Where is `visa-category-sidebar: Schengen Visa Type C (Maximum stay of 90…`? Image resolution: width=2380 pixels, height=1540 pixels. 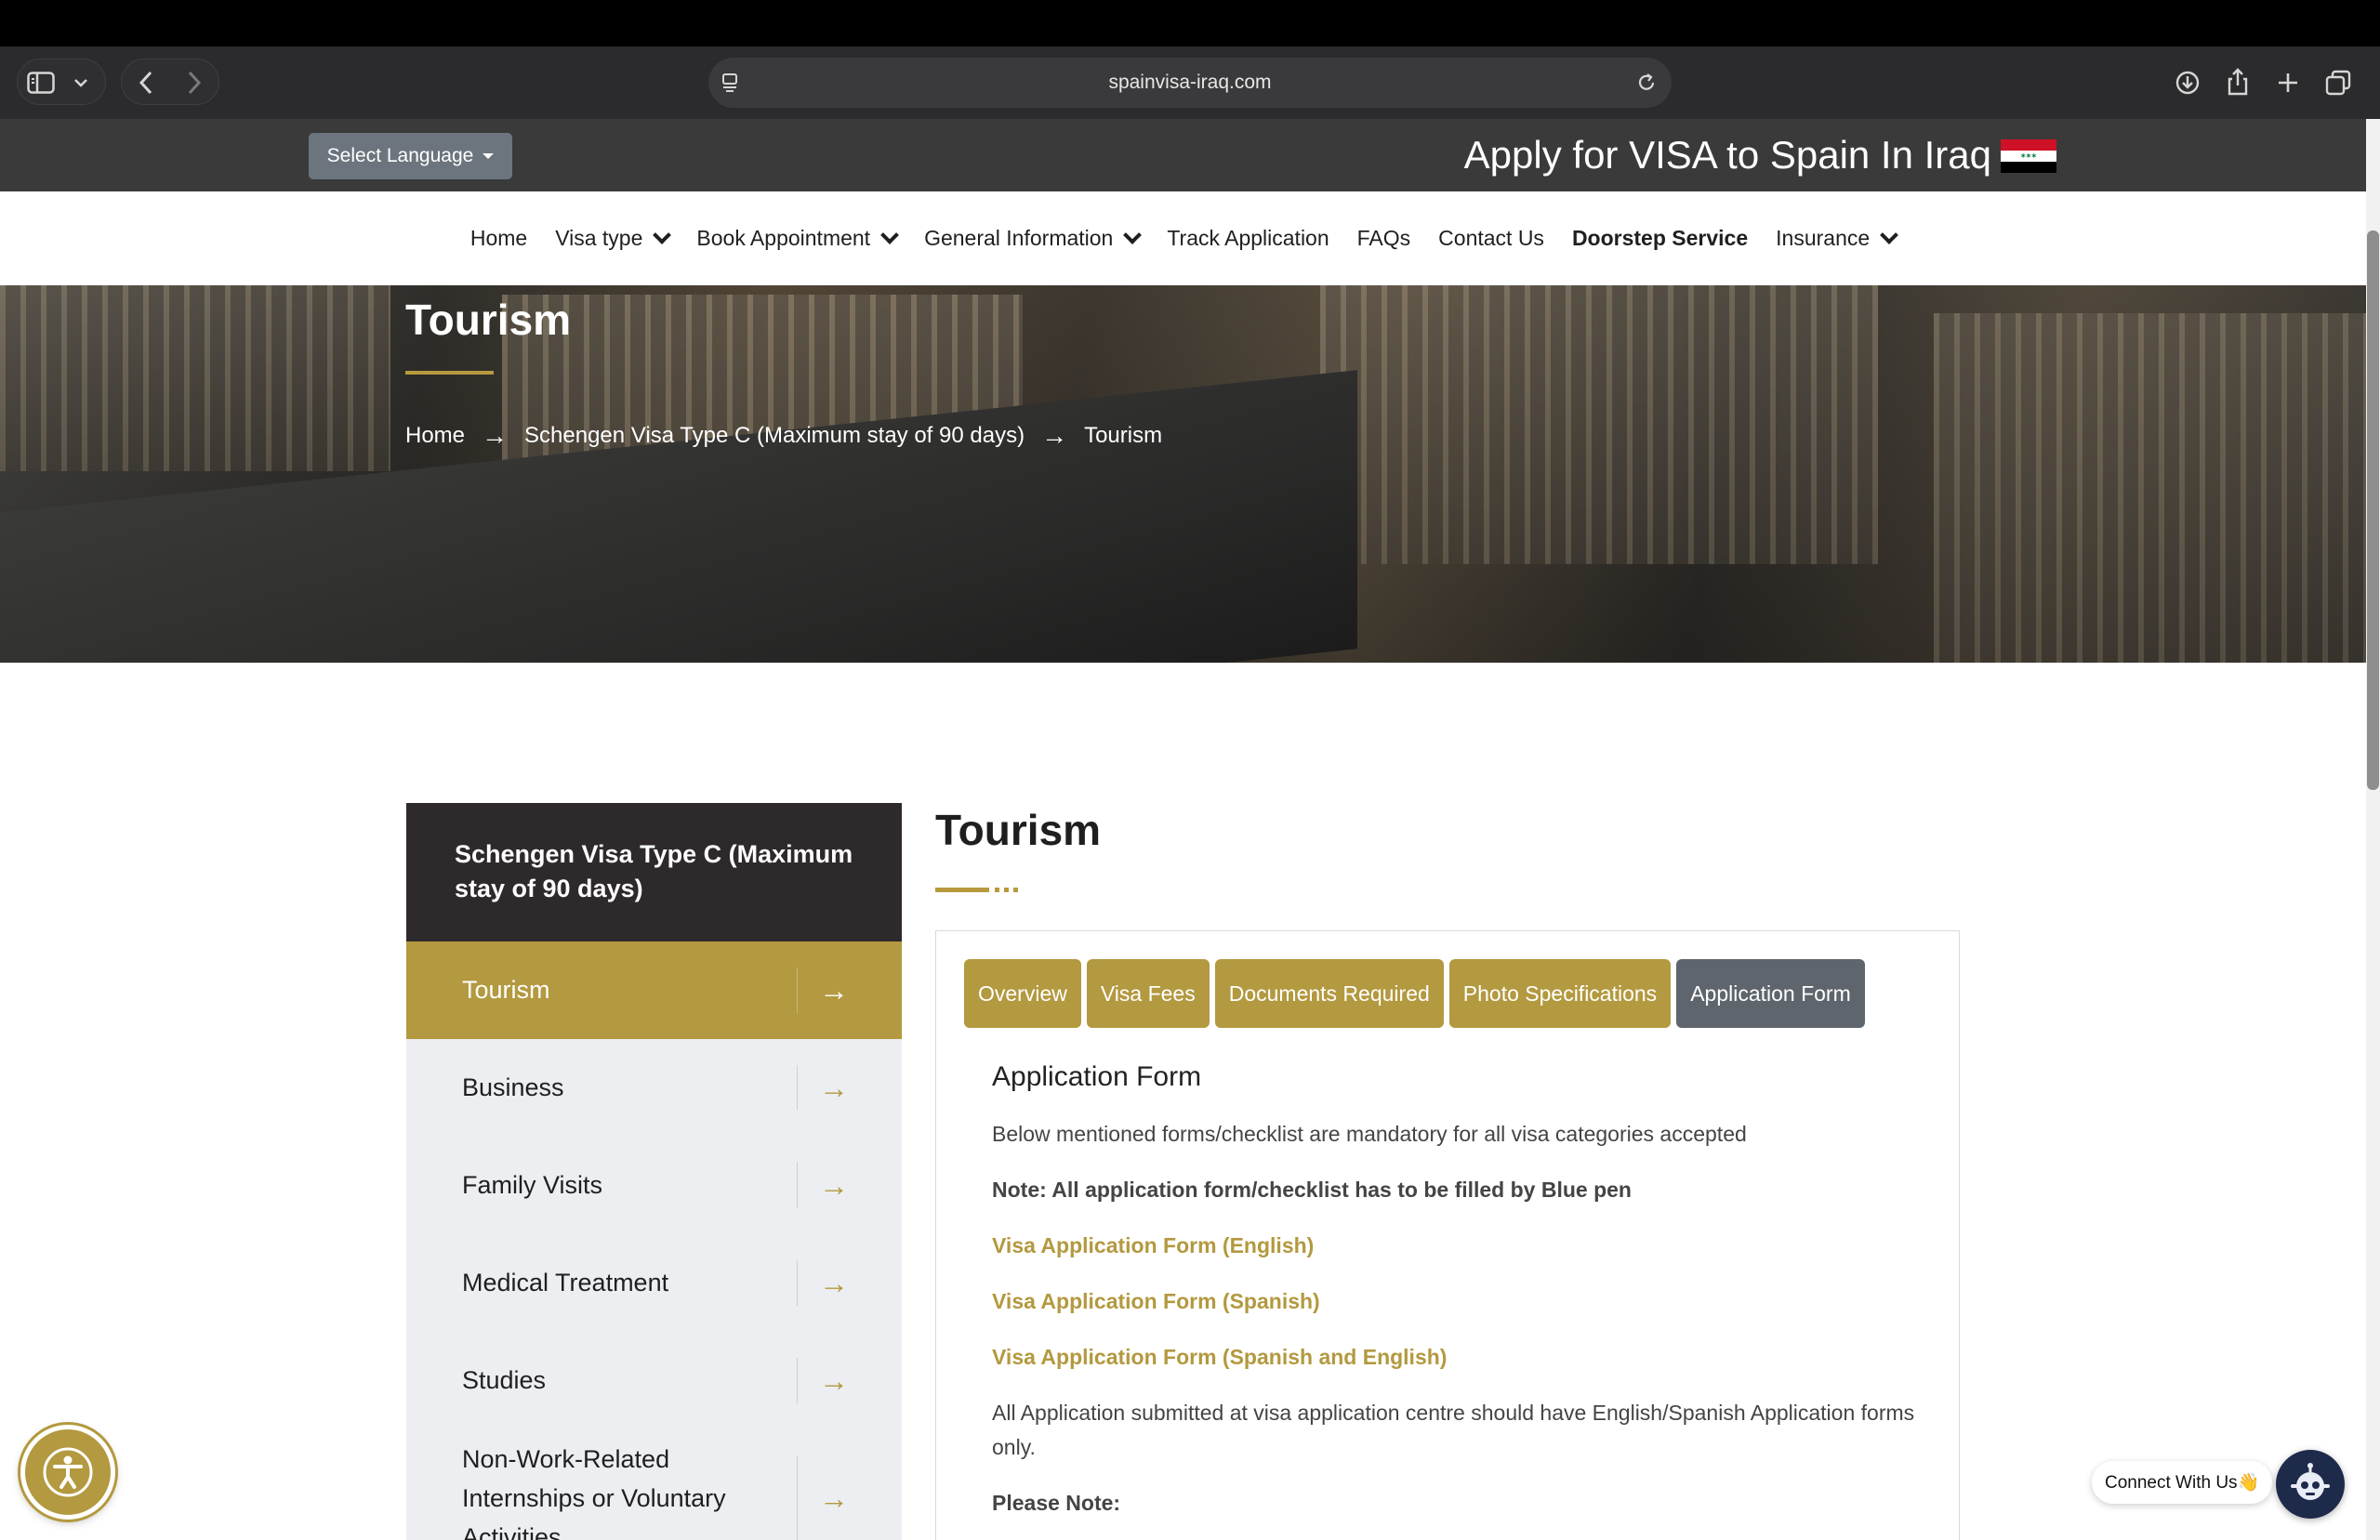 visa-category-sidebar: Schengen Visa Type C (Maximum stay of 90… is located at coordinates (654, 1172).